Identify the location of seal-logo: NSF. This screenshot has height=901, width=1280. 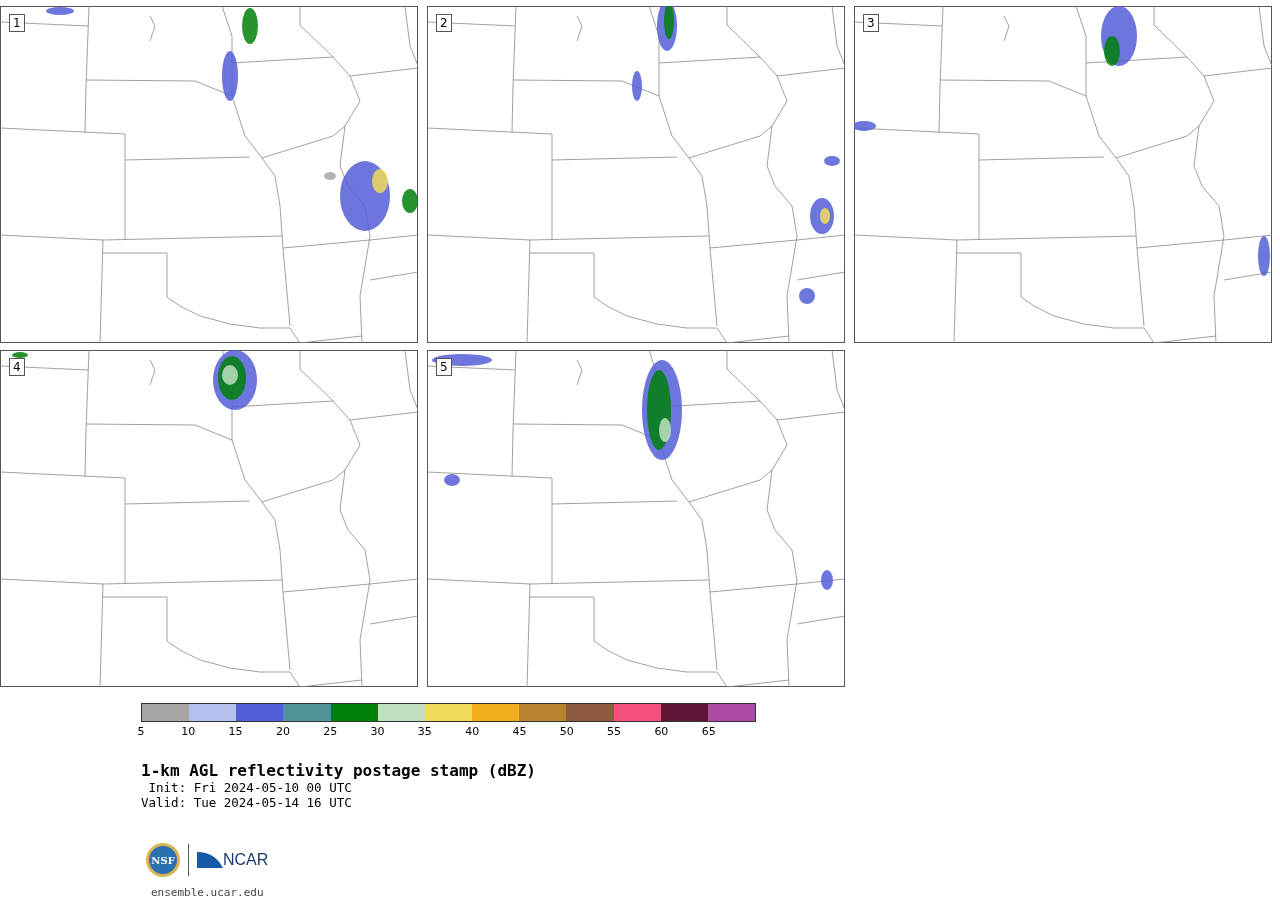
(163, 860).